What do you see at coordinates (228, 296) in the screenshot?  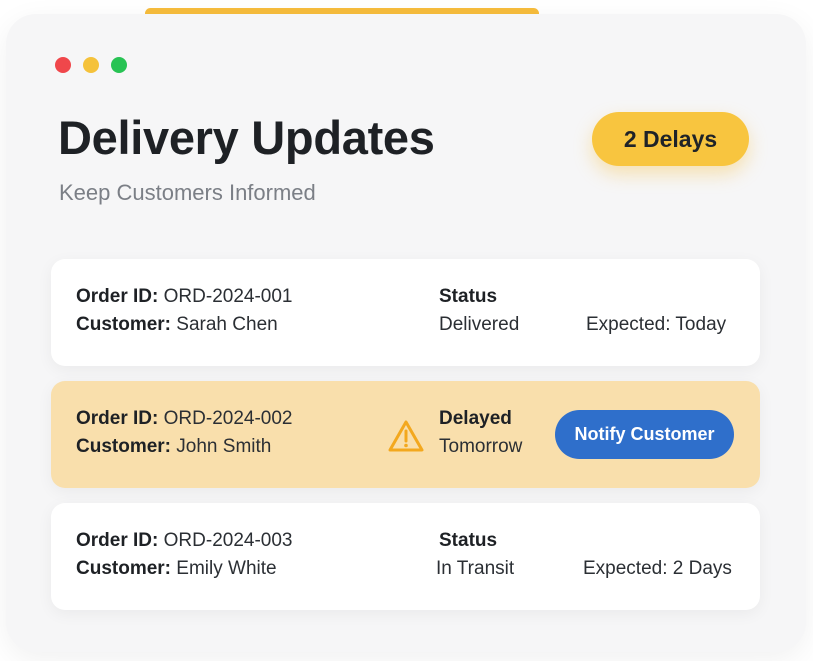 I see `order-id-value: ORD-2024-001` at bounding box center [228, 296].